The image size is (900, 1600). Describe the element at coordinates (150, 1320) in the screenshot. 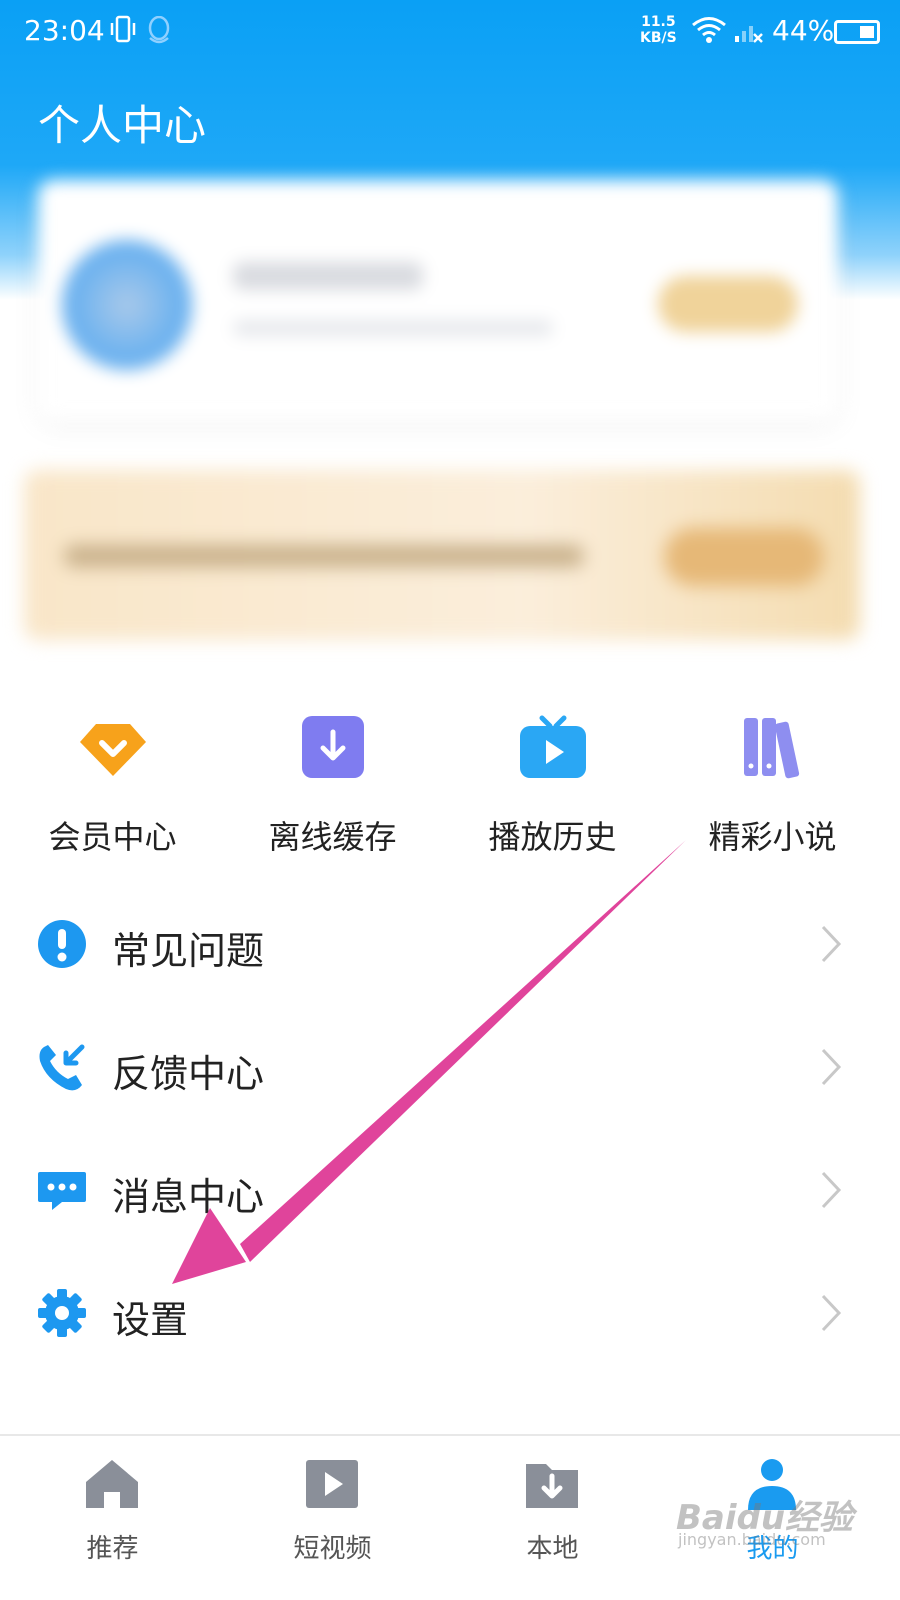

I see `menu-item-label: 设置` at that location.